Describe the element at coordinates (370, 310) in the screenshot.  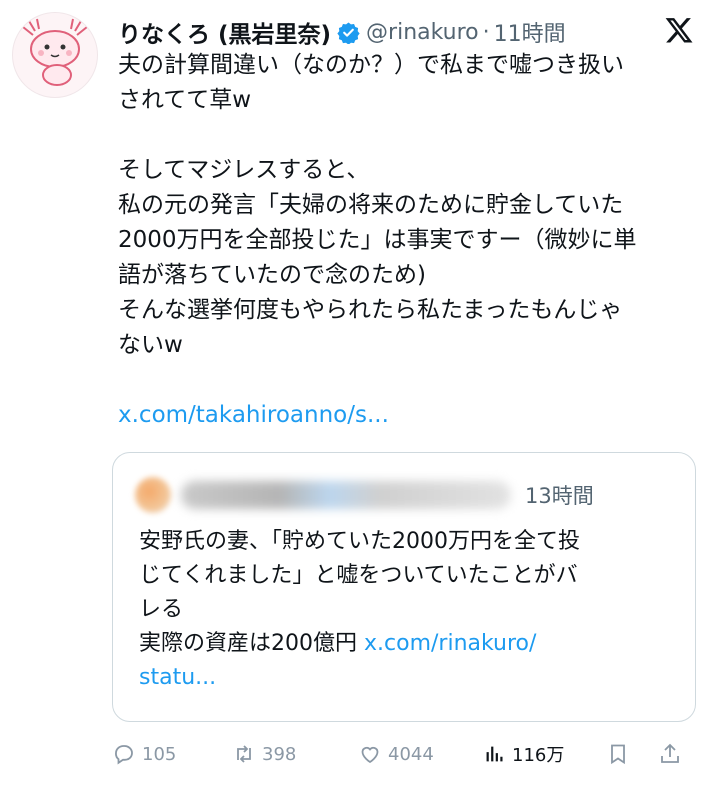
I see `tweet-line: そんな選挙何度もやられたら私たまったもんじゃ` at that location.